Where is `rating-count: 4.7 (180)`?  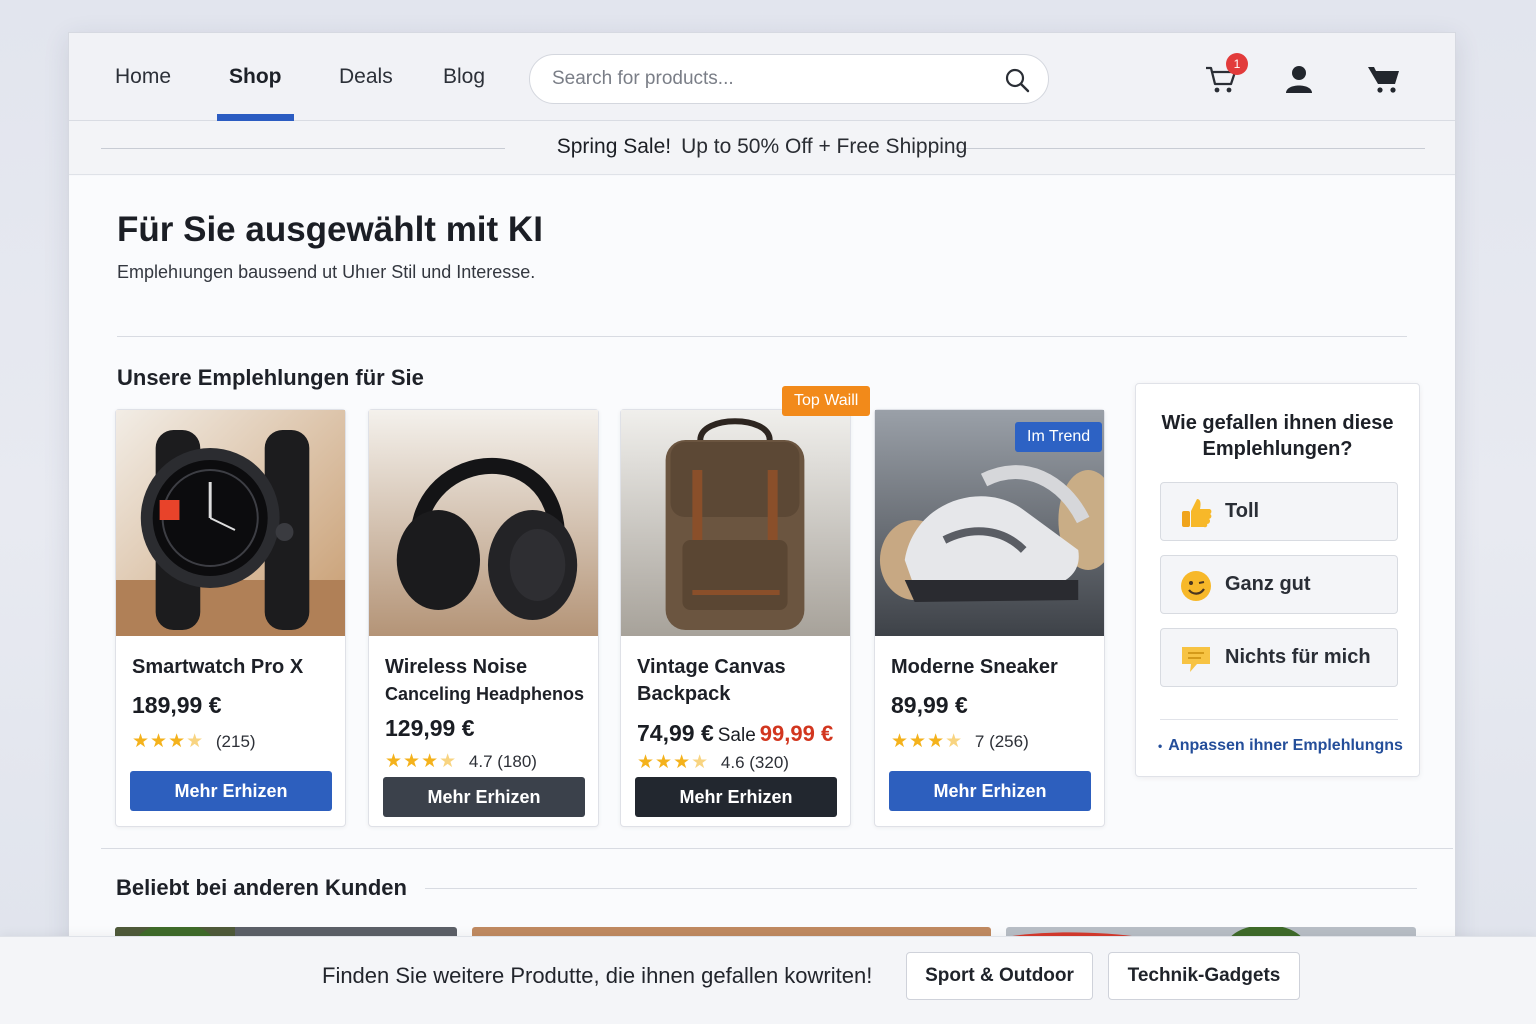
rating-count: 4.7 (180) is located at coordinates (502, 761).